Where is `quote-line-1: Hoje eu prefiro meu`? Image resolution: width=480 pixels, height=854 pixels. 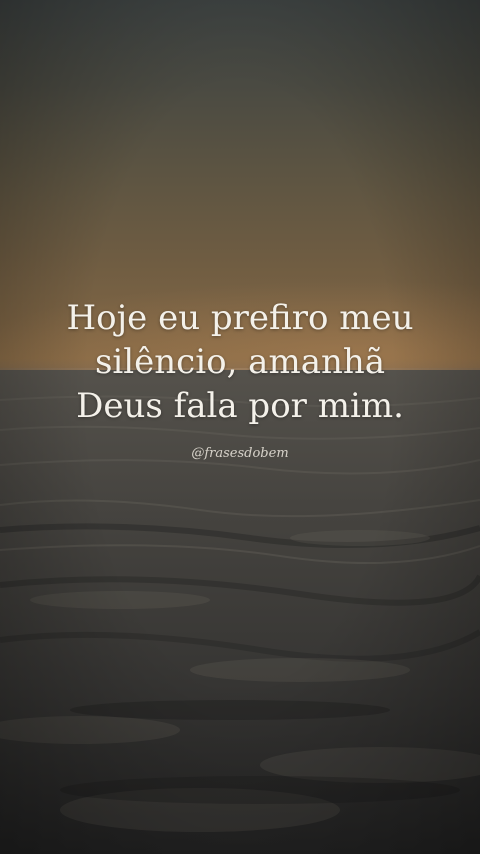 quote-line-1: Hoje eu prefiro meu is located at coordinates (240, 318).